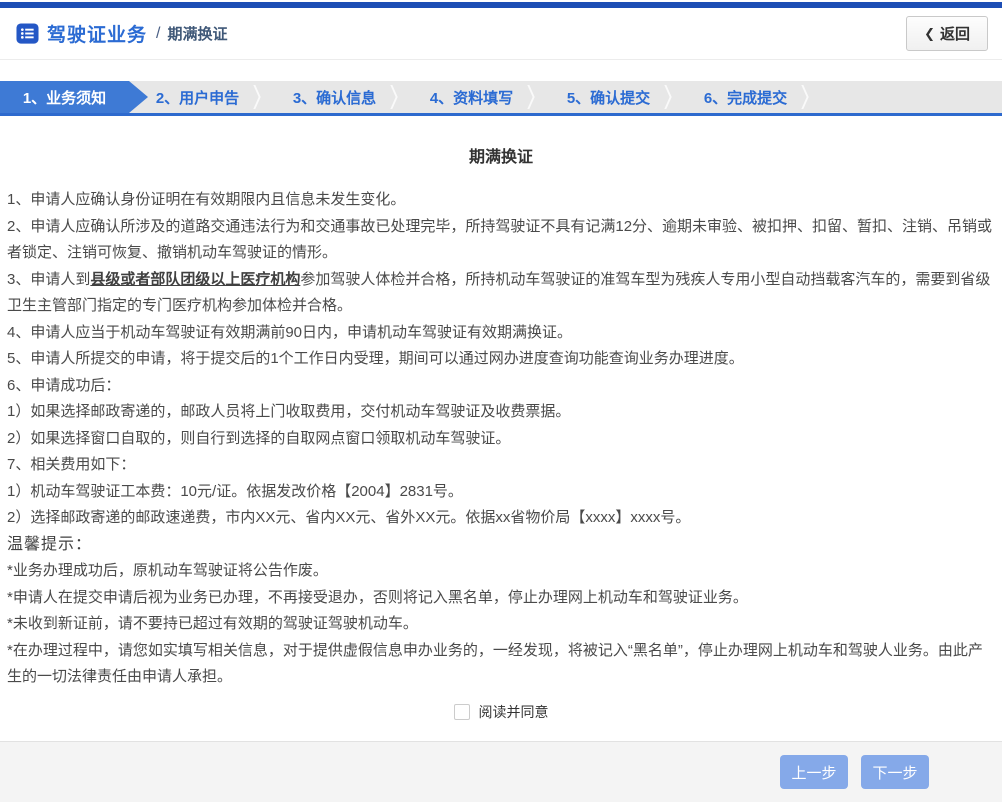  I want to click on footer: 上一步 下一步, so click(501, 771).